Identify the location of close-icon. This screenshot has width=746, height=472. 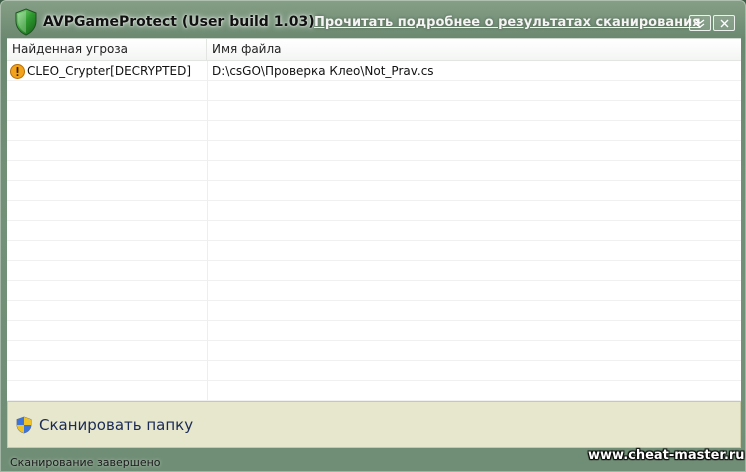
(724, 23).